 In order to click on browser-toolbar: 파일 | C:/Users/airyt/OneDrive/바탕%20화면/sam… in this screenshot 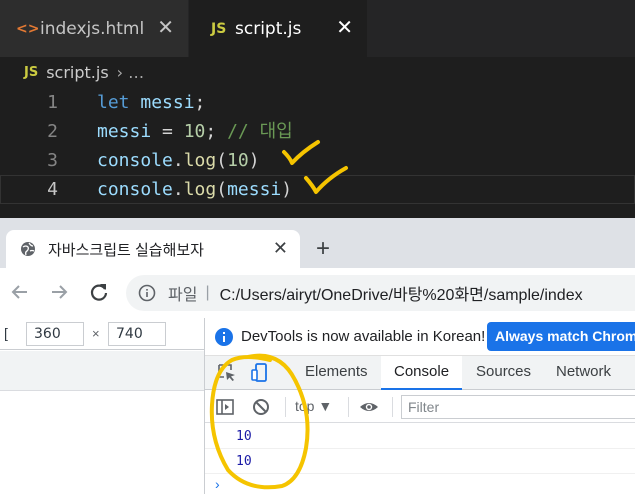, I will do `click(317, 293)`.